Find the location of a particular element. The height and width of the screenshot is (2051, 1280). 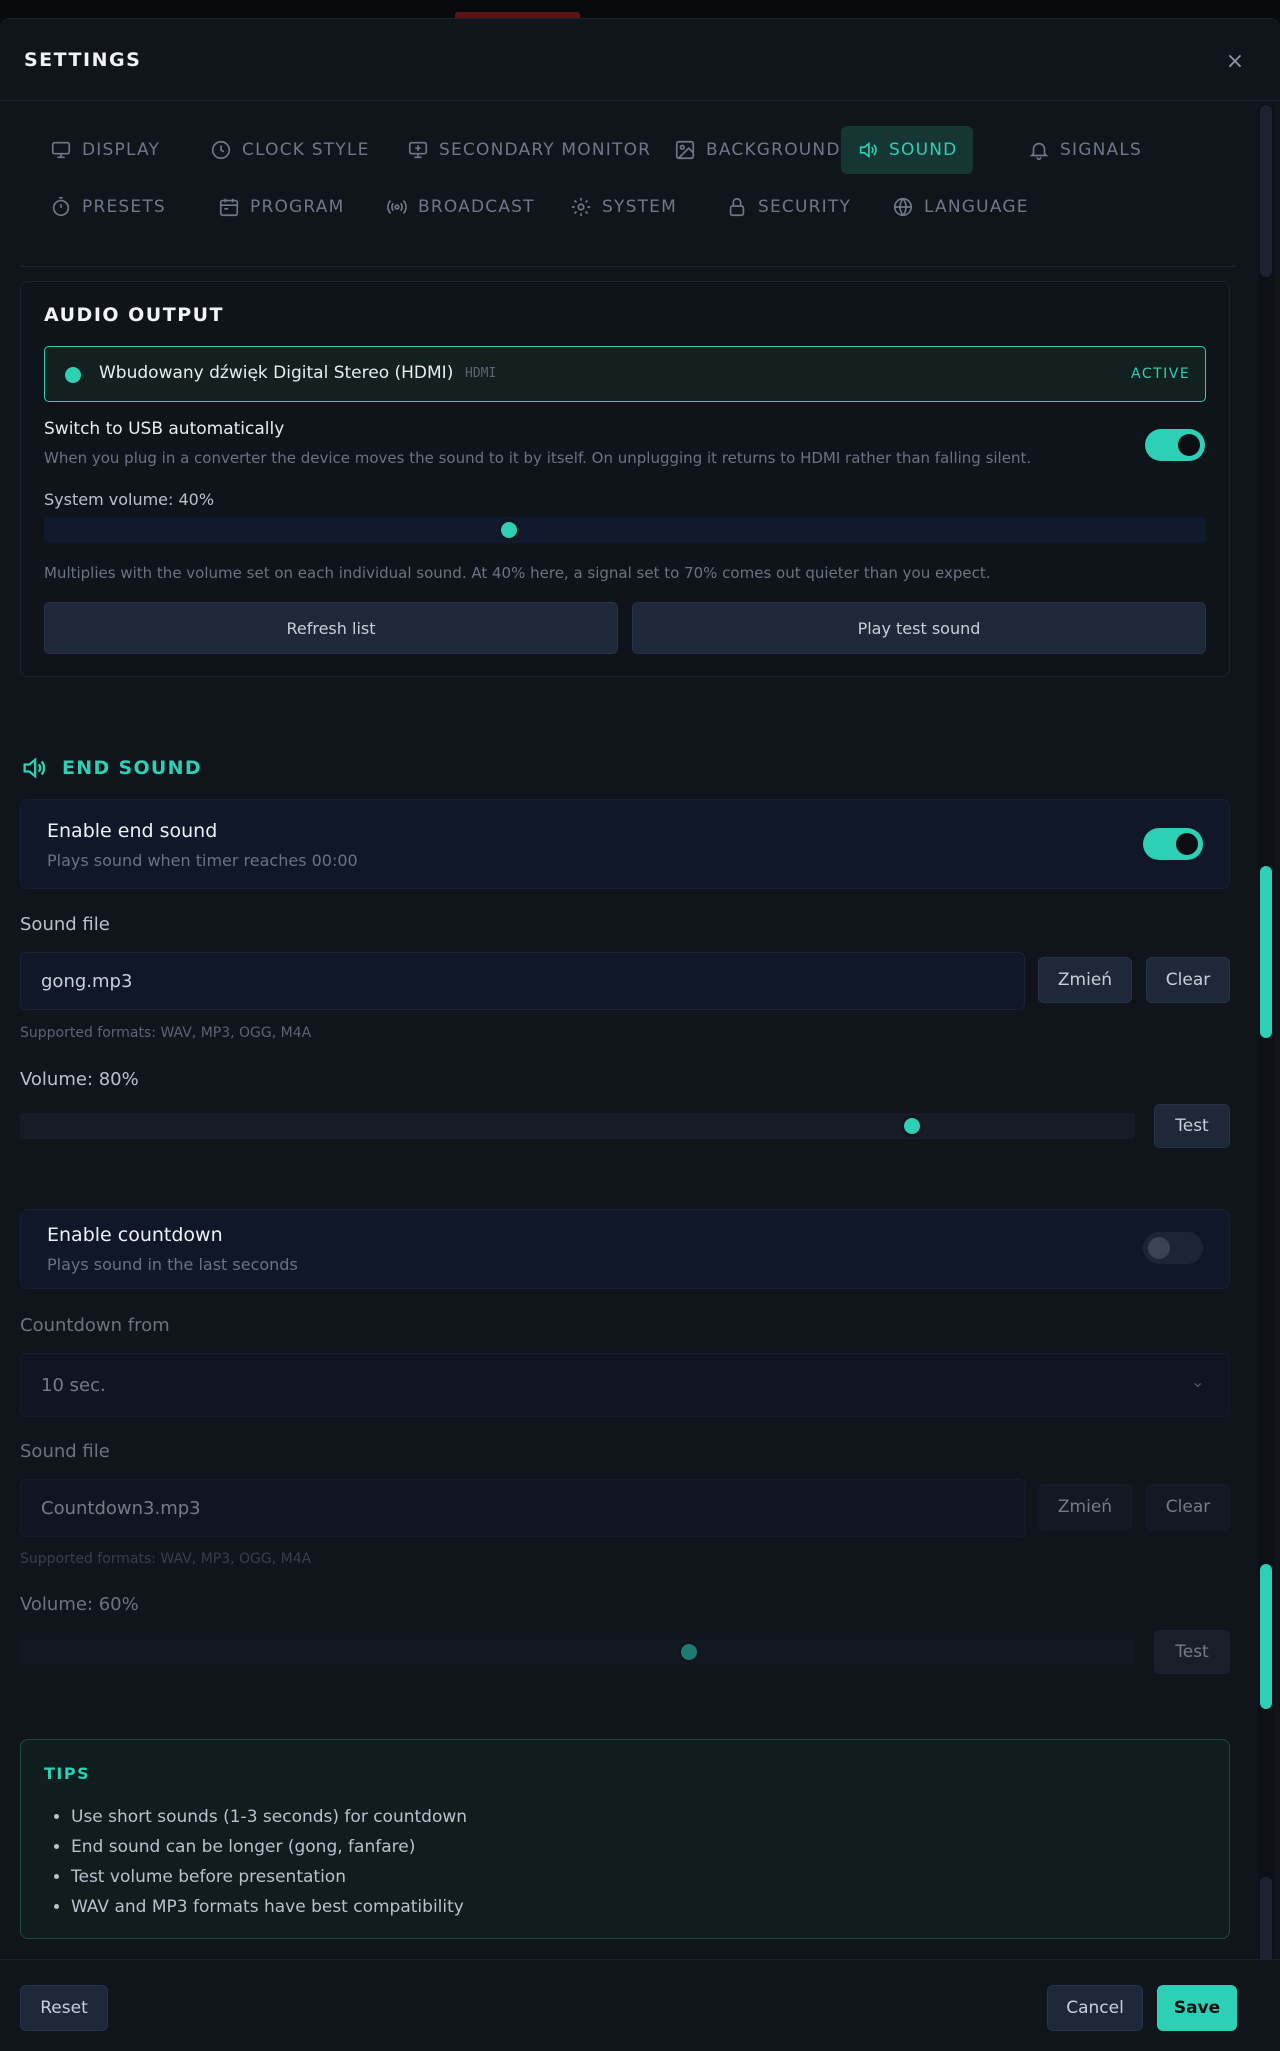

countdown-from-select: 10 sec. ⌄ is located at coordinates (625, 1385).